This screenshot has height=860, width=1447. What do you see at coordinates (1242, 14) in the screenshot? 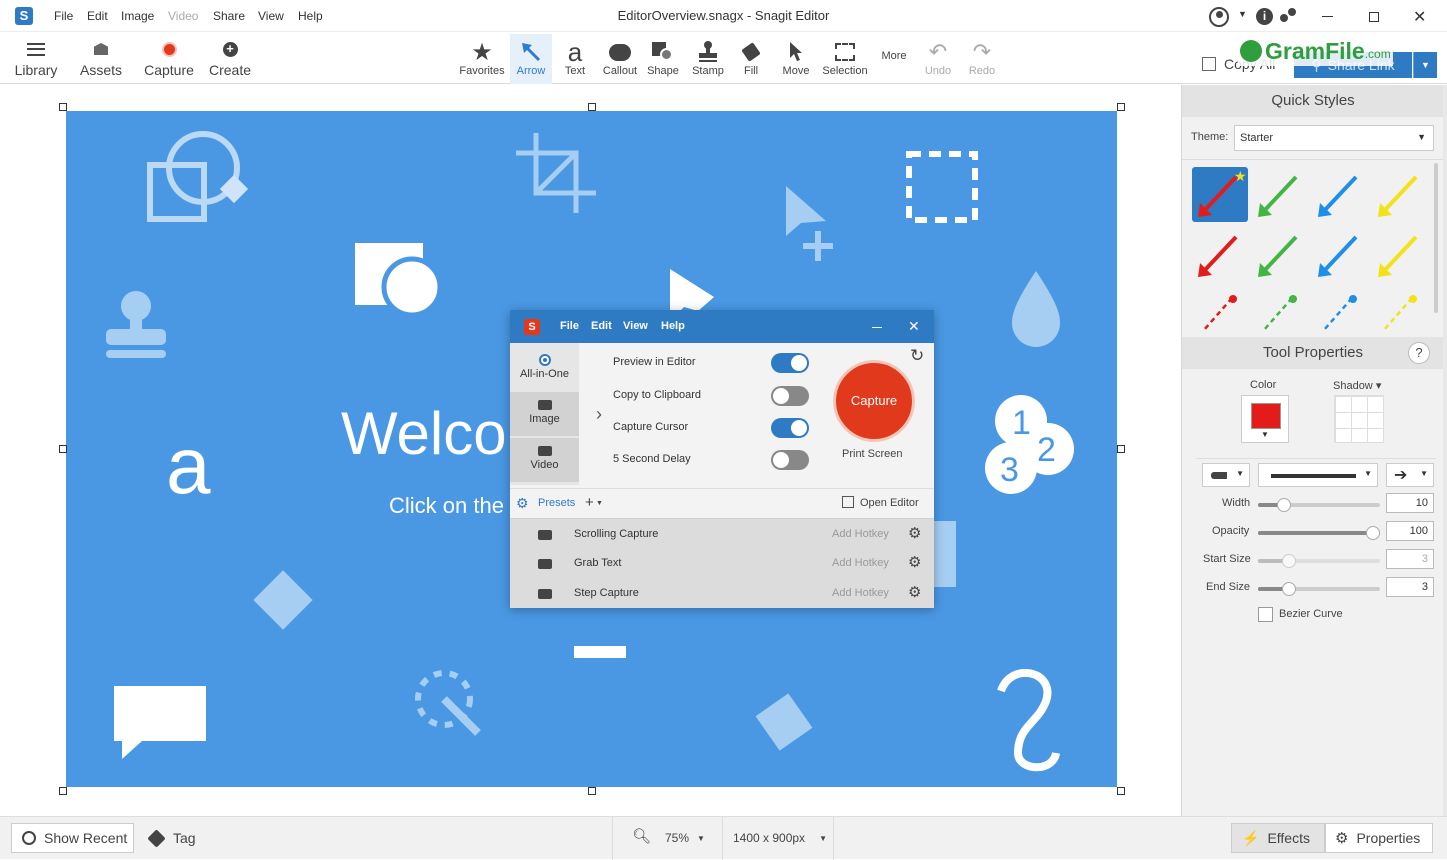
I see `account-dropdown-icon: ▼` at bounding box center [1242, 14].